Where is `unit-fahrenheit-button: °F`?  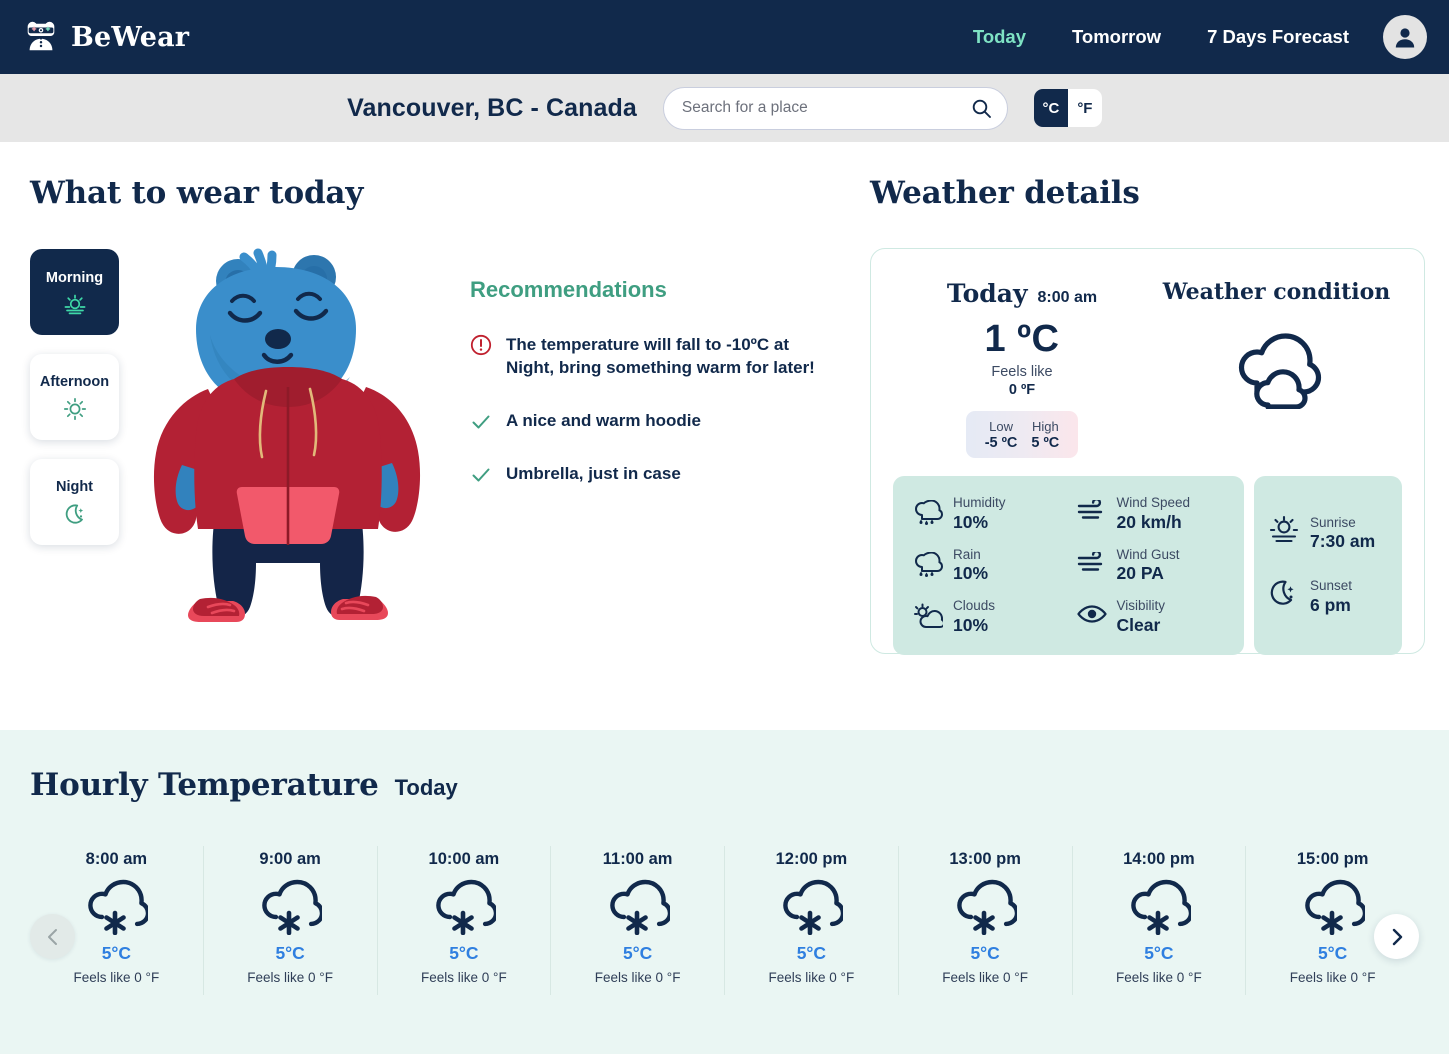
unit-fahrenheit-button: °F is located at coordinates (1085, 108).